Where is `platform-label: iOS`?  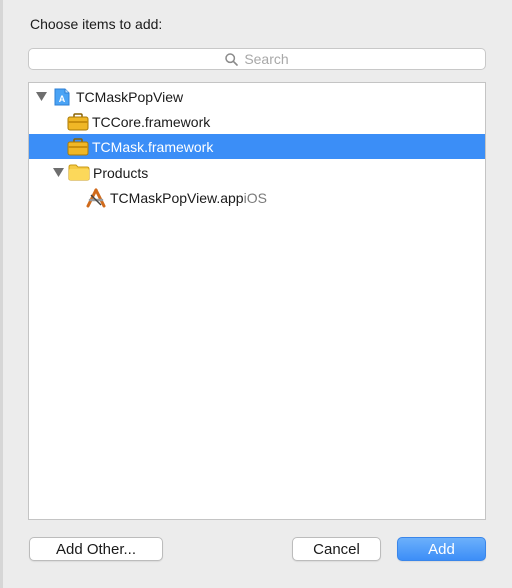
platform-label: iOS is located at coordinates (255, 197).